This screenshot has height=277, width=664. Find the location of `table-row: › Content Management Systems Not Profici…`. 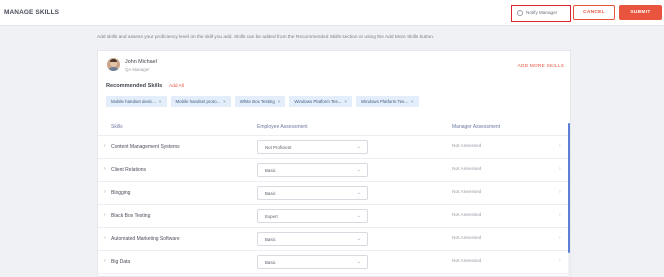

table-row: › Content Management Systems Not Profici… is located at coordinates (335, 147).